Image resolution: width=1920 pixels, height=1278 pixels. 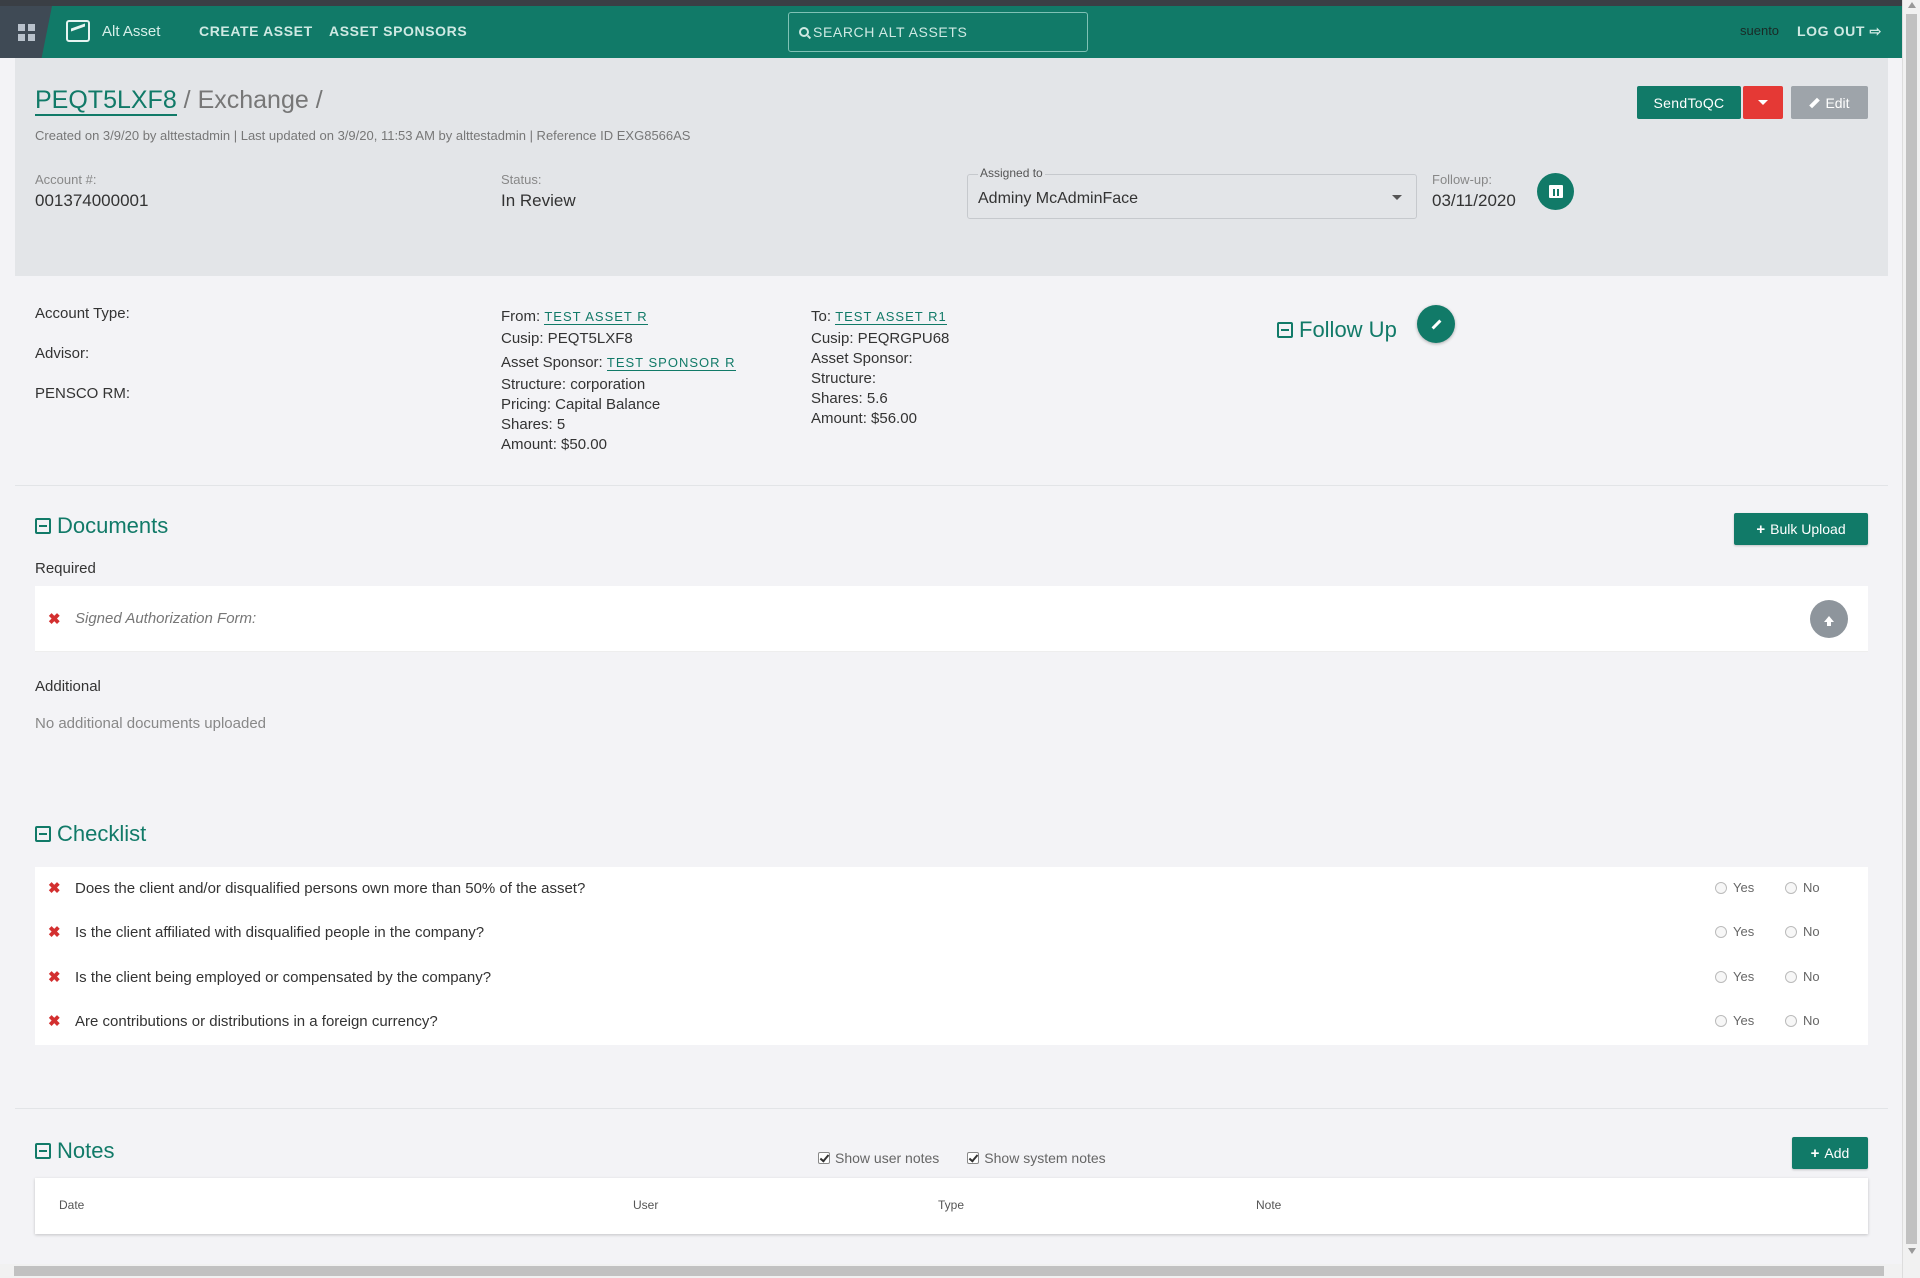 What do you see at coordinates (92, 200) in the screenshot?
I see `account-value: 001374000001` at bounding box center [92, 200].